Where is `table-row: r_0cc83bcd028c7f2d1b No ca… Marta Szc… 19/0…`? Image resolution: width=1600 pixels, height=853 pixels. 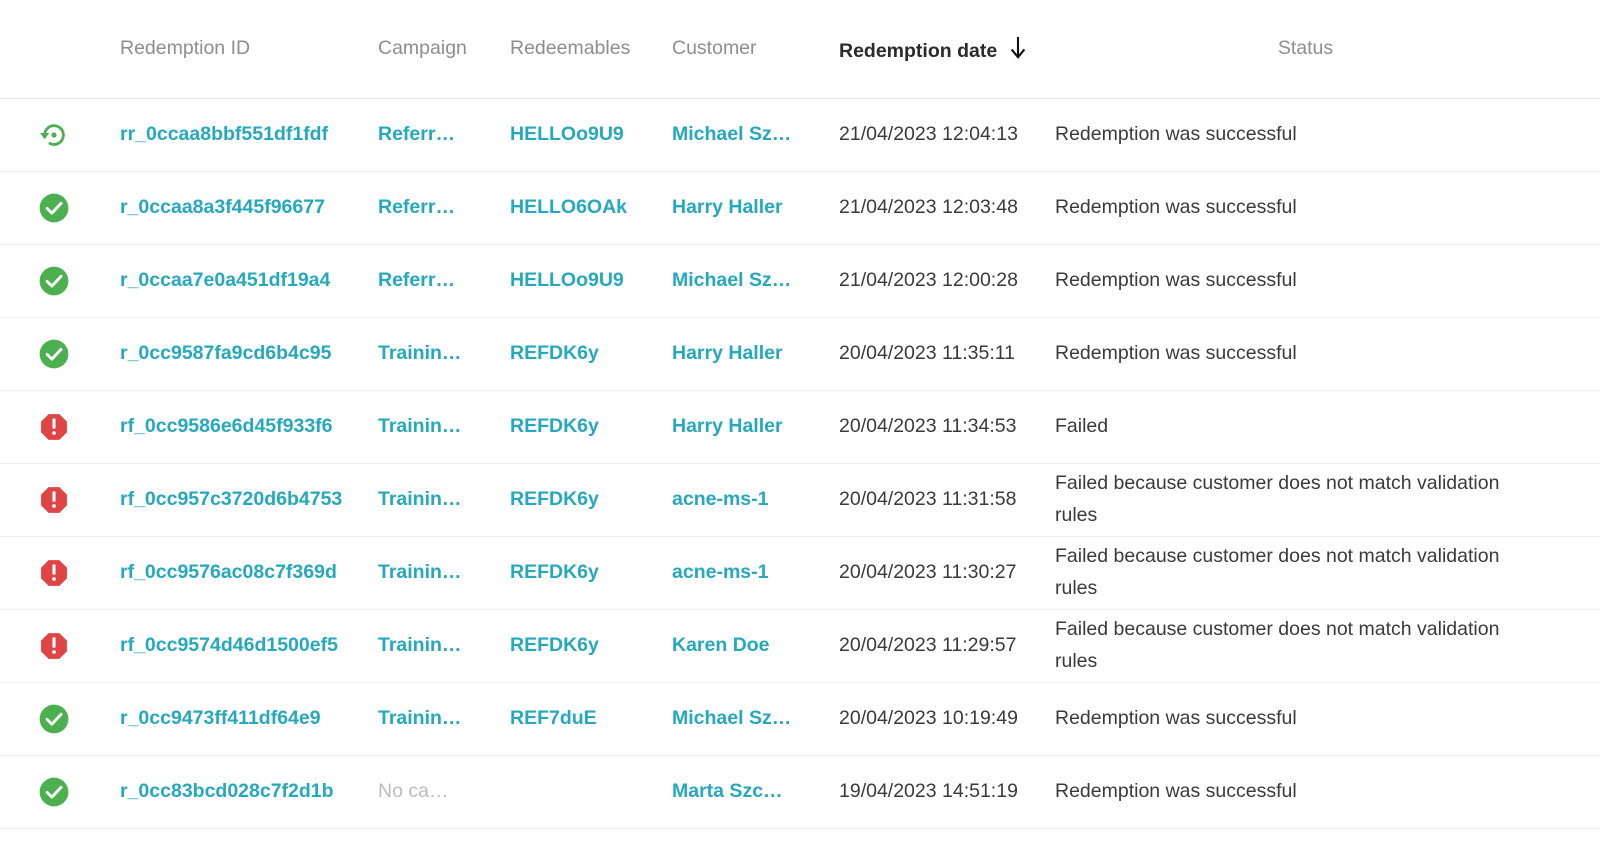 table-row: r_0cc83bcd028c7f2d1b No ca… Marta Szc… 19/0… is located at coordinates (800, 791).